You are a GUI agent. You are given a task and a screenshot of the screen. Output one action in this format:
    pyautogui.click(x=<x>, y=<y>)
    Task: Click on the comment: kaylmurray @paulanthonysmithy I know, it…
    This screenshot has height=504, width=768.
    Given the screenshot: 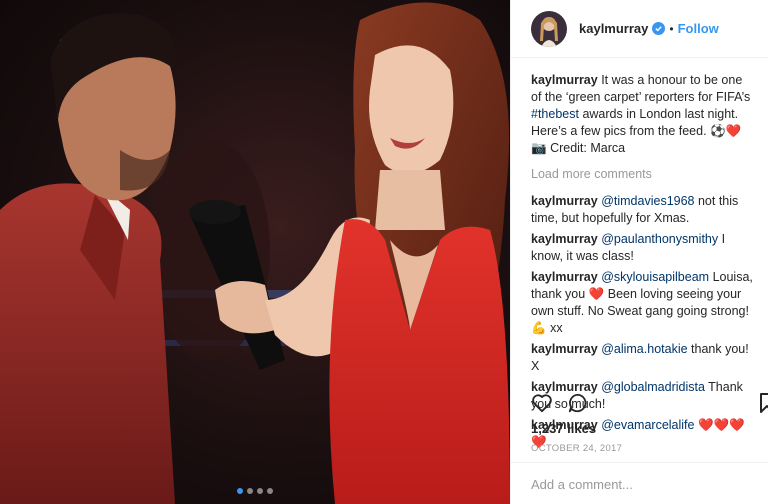 What is the action you would take?
    pyautogui.click(x=643, y=248)
    